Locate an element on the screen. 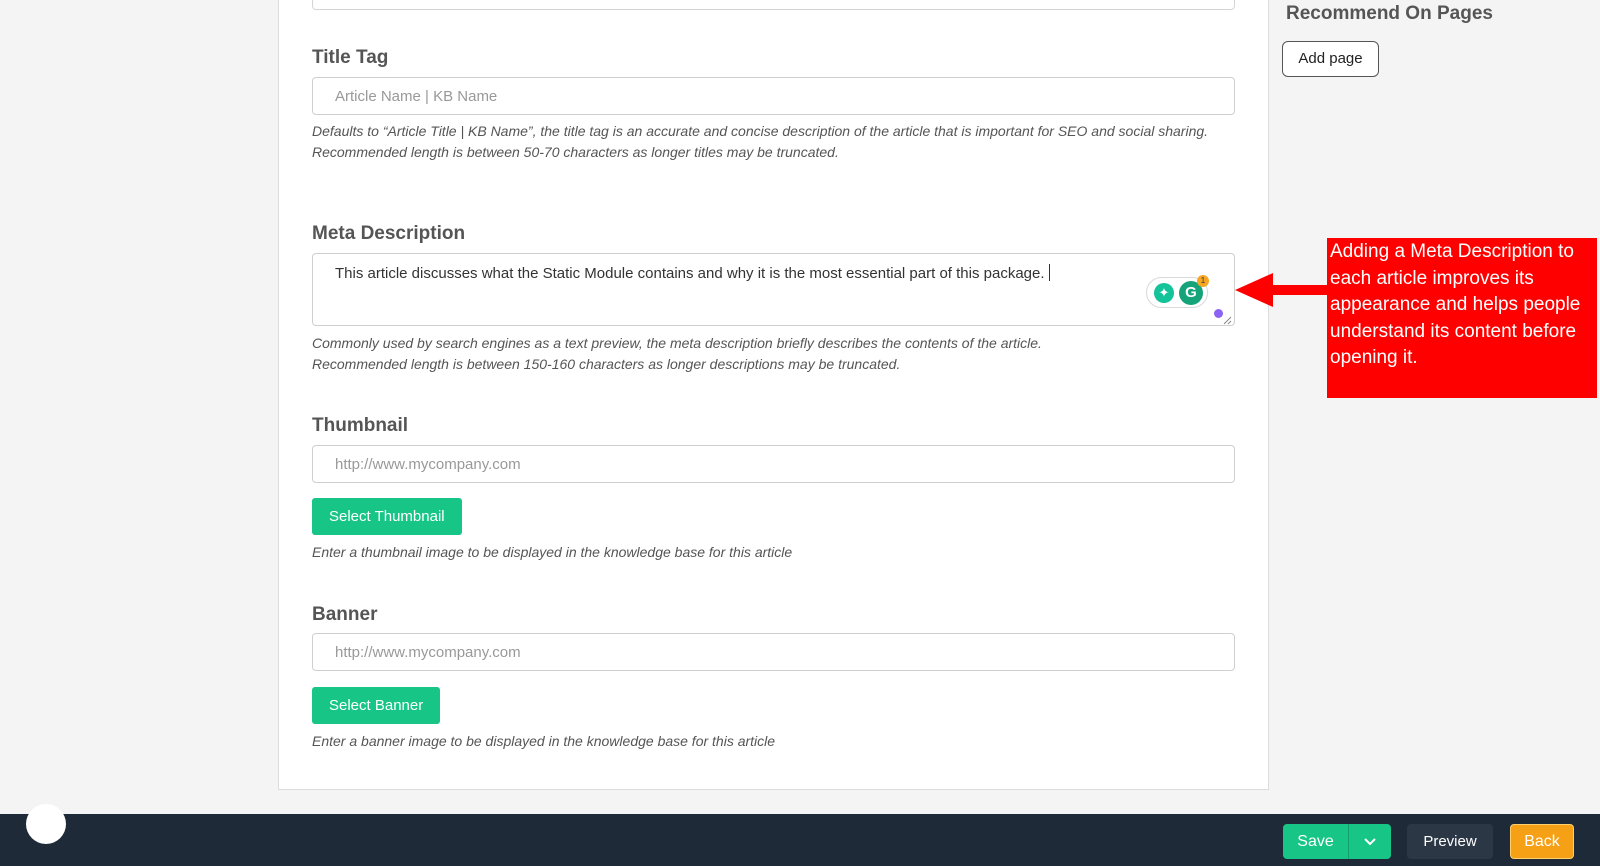 The image size is (1600, 866). meta-description-label: Meta Description is located at coordinates (389, 233).